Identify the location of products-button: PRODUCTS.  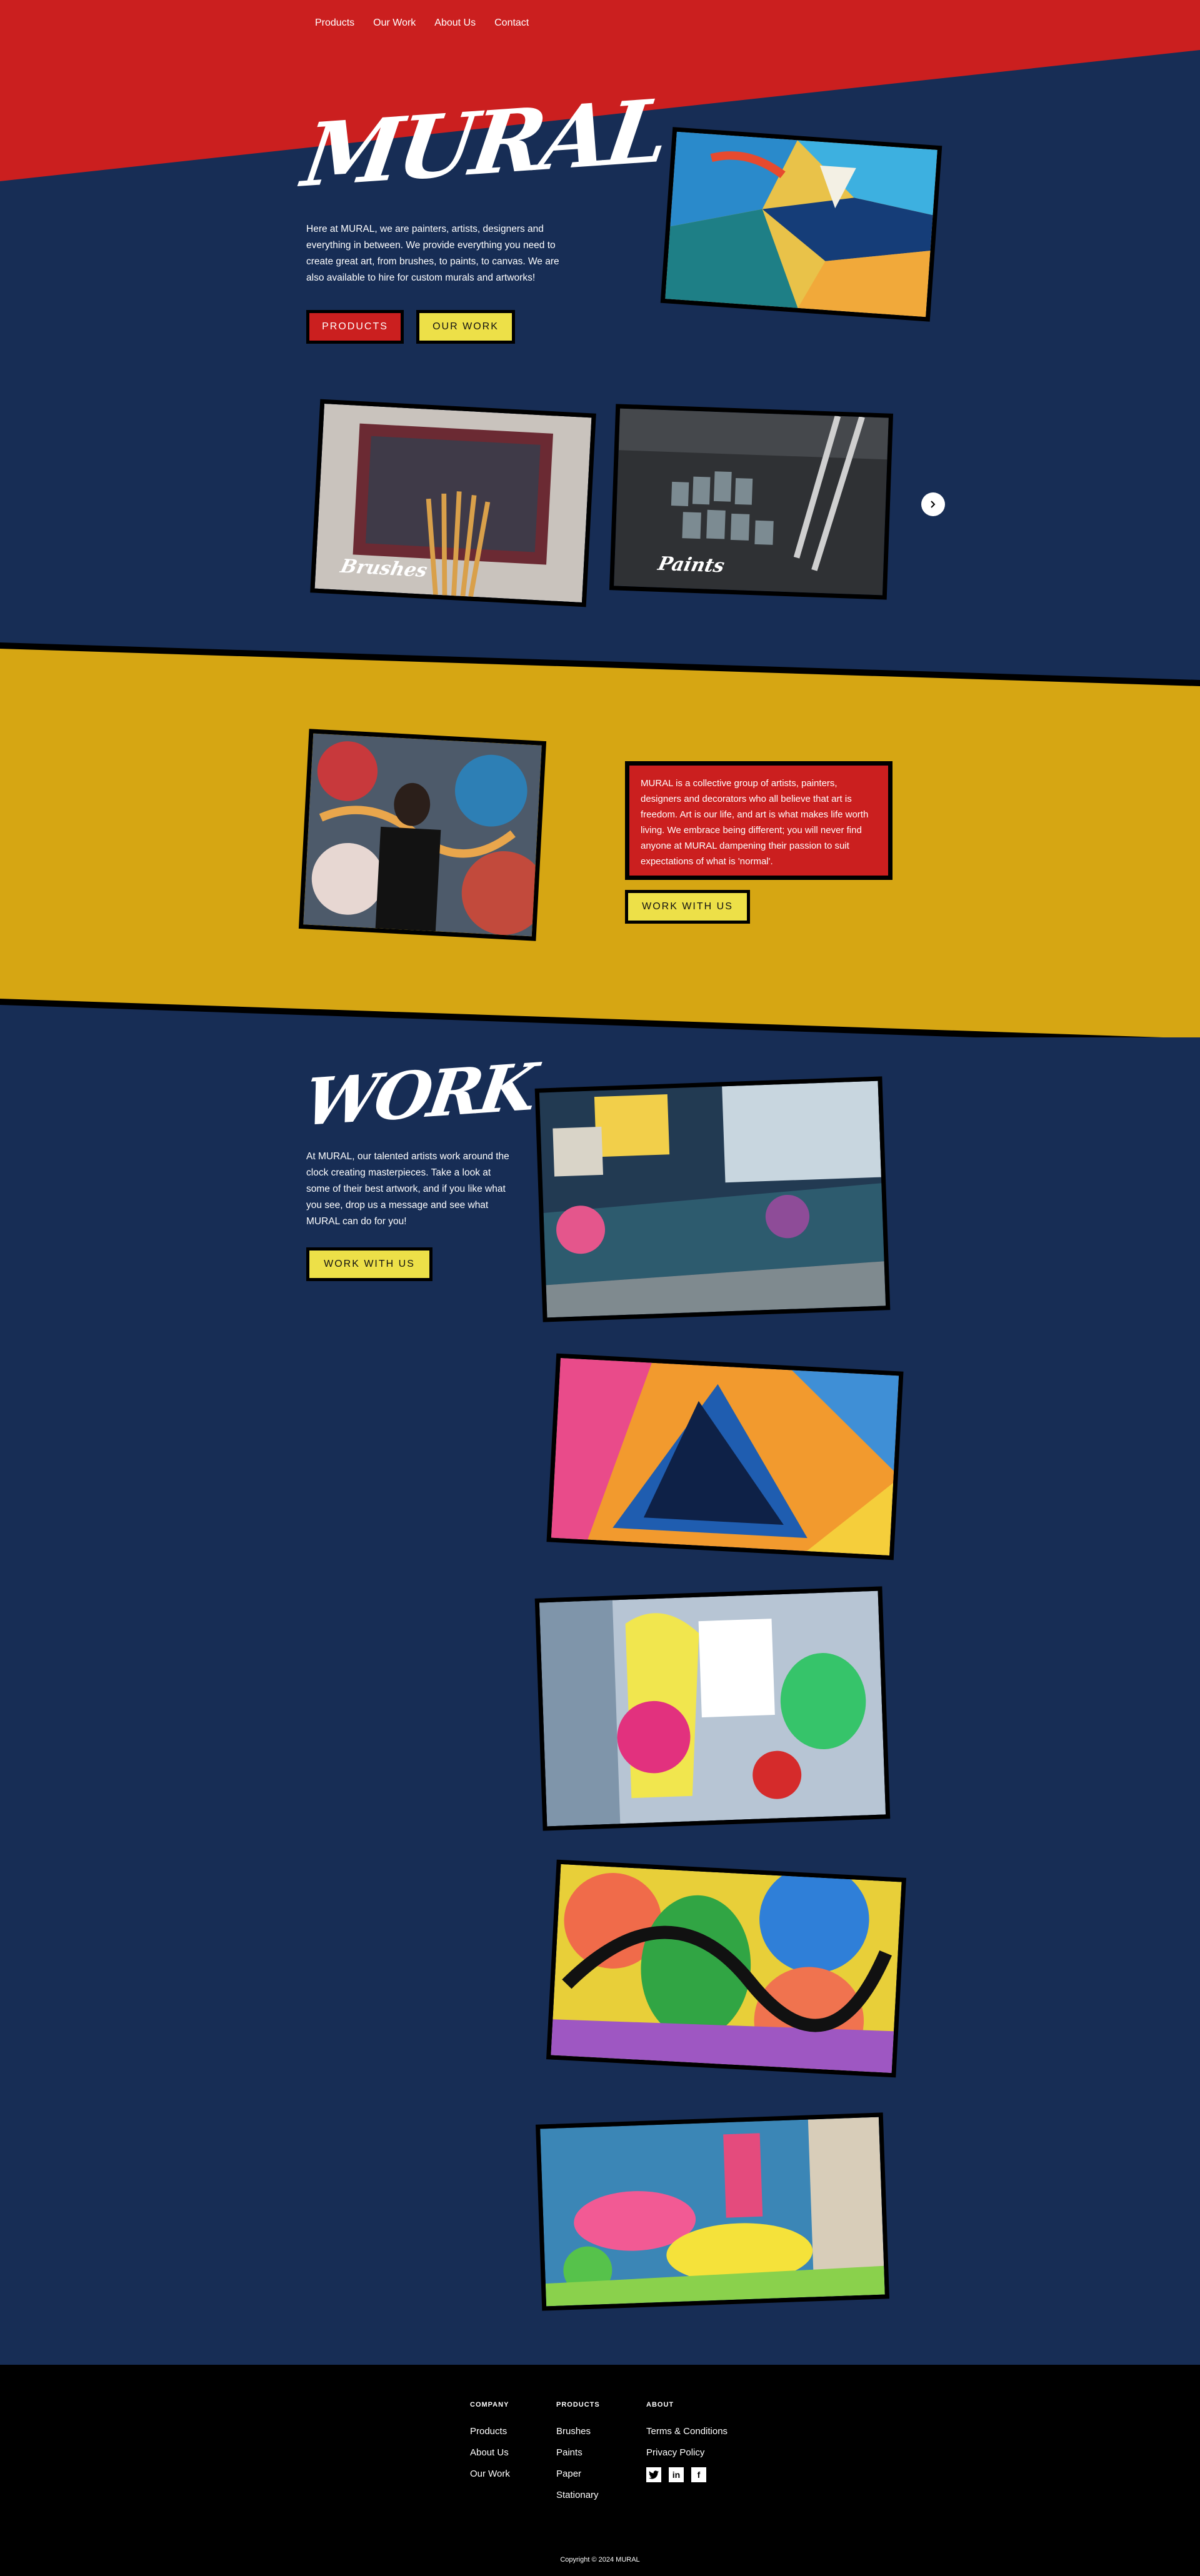
(355, 327).